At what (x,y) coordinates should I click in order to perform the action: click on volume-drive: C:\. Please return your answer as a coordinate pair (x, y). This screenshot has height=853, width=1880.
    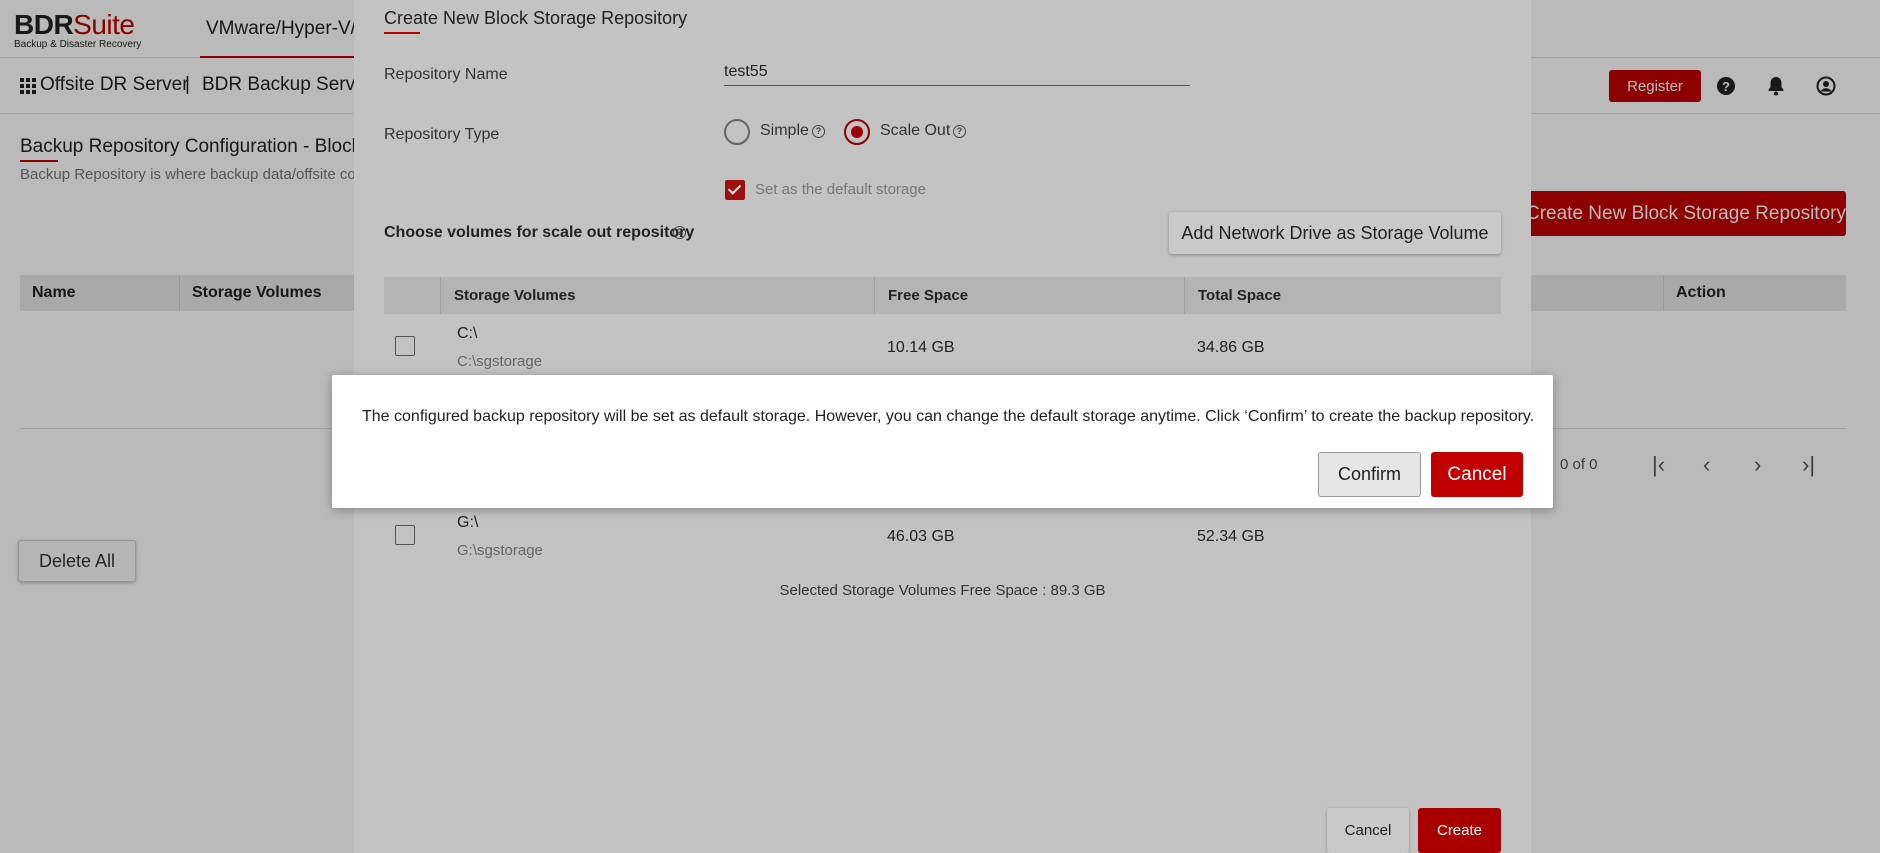
    Looking at the image, I should click on (467, 333).